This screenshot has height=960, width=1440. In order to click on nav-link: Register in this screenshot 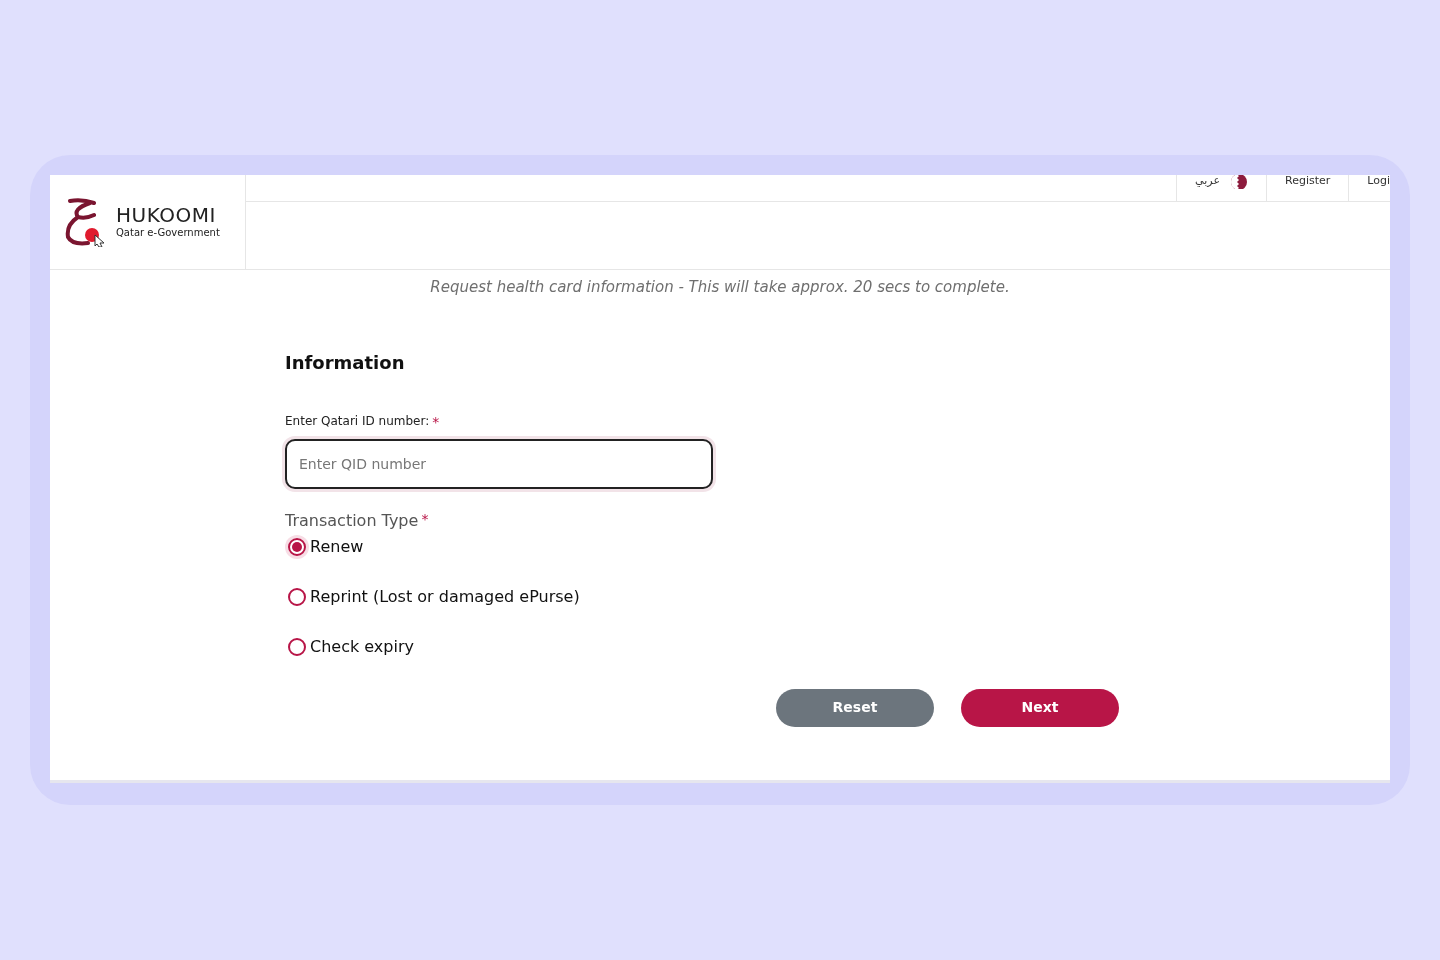, I will do `click(1307, 188)`.